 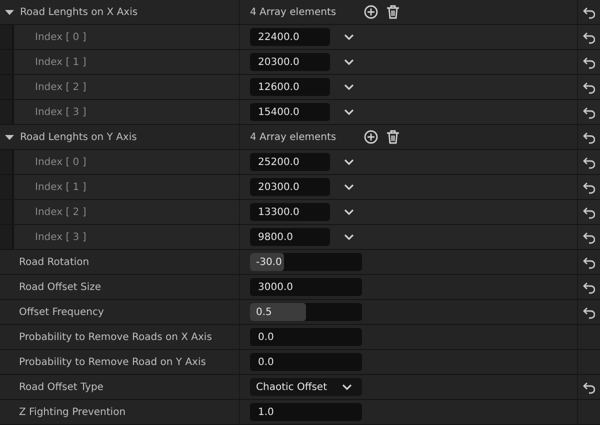 I want to click on number-field: 13300.0, so click(x=290, y=212).